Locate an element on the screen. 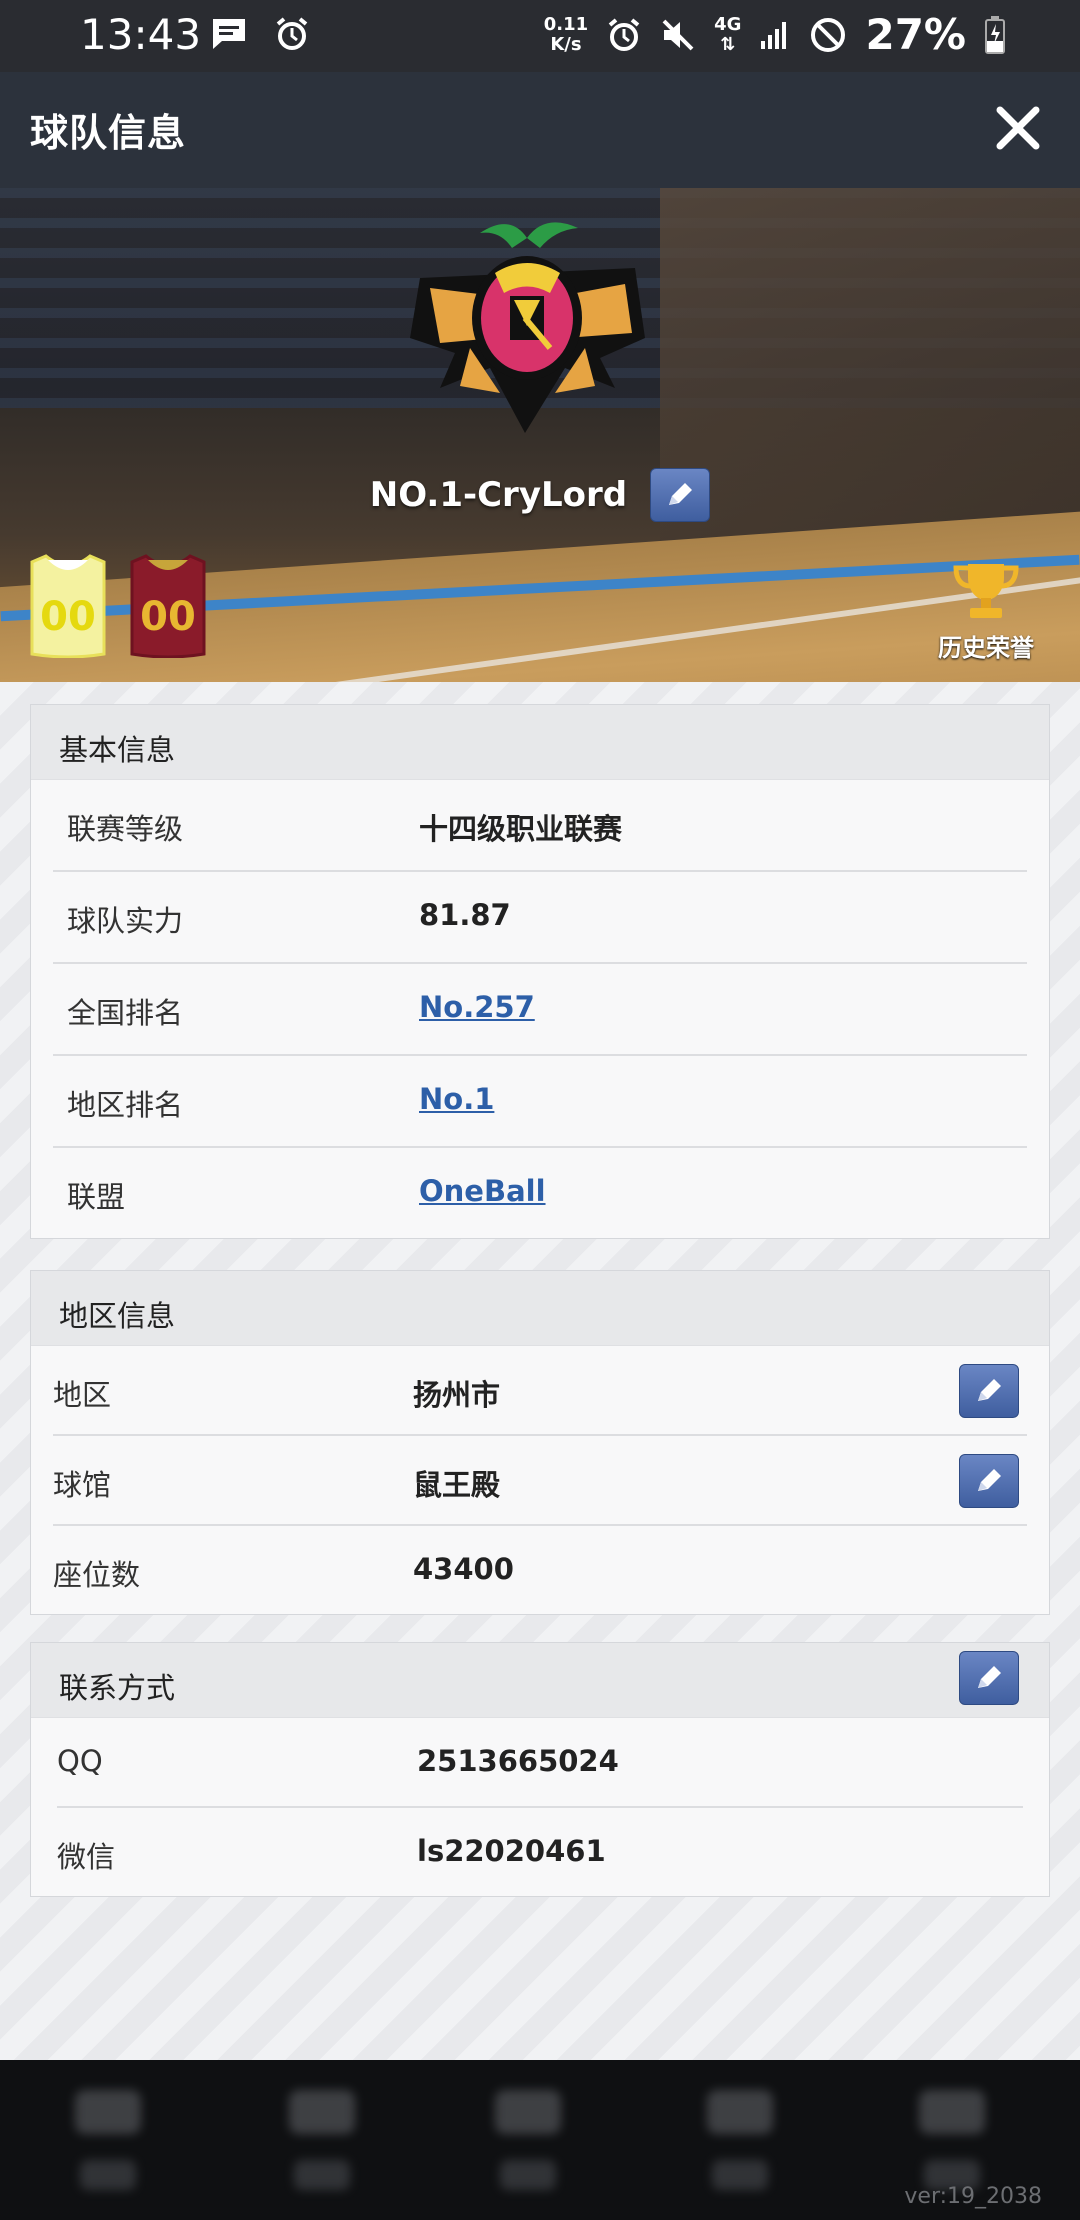 The height and width of the screenshot is (2220, 1080). home-jersey-number: 00 is located at coordinates (68, 617).